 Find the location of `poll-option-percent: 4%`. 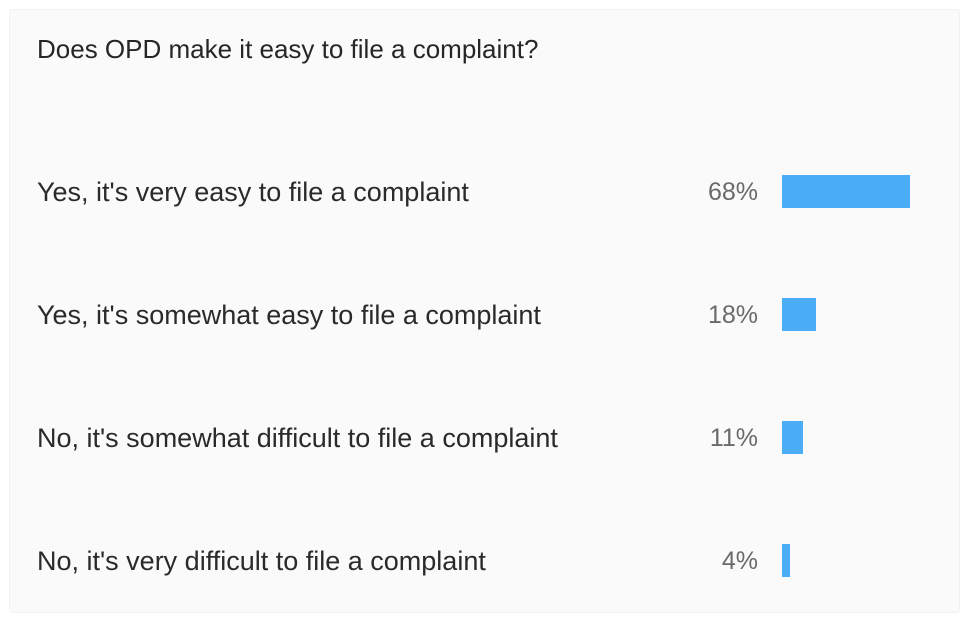

poll-option-percent: 4% is located at coordinates (739, 561).